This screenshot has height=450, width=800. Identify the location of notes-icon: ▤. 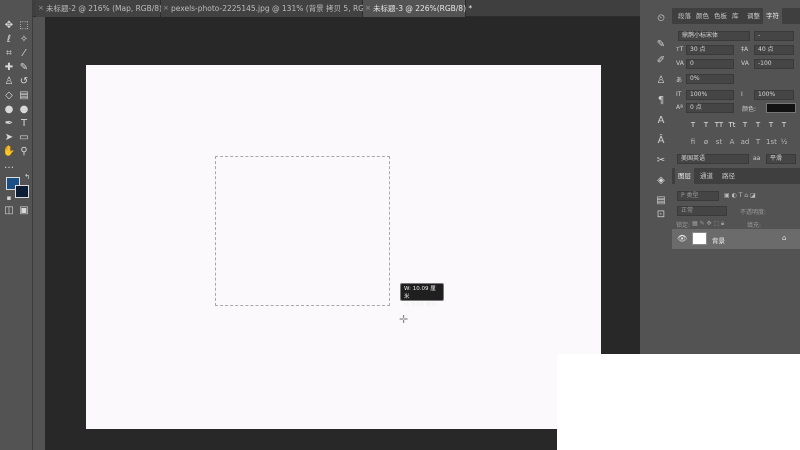
(661, 201).